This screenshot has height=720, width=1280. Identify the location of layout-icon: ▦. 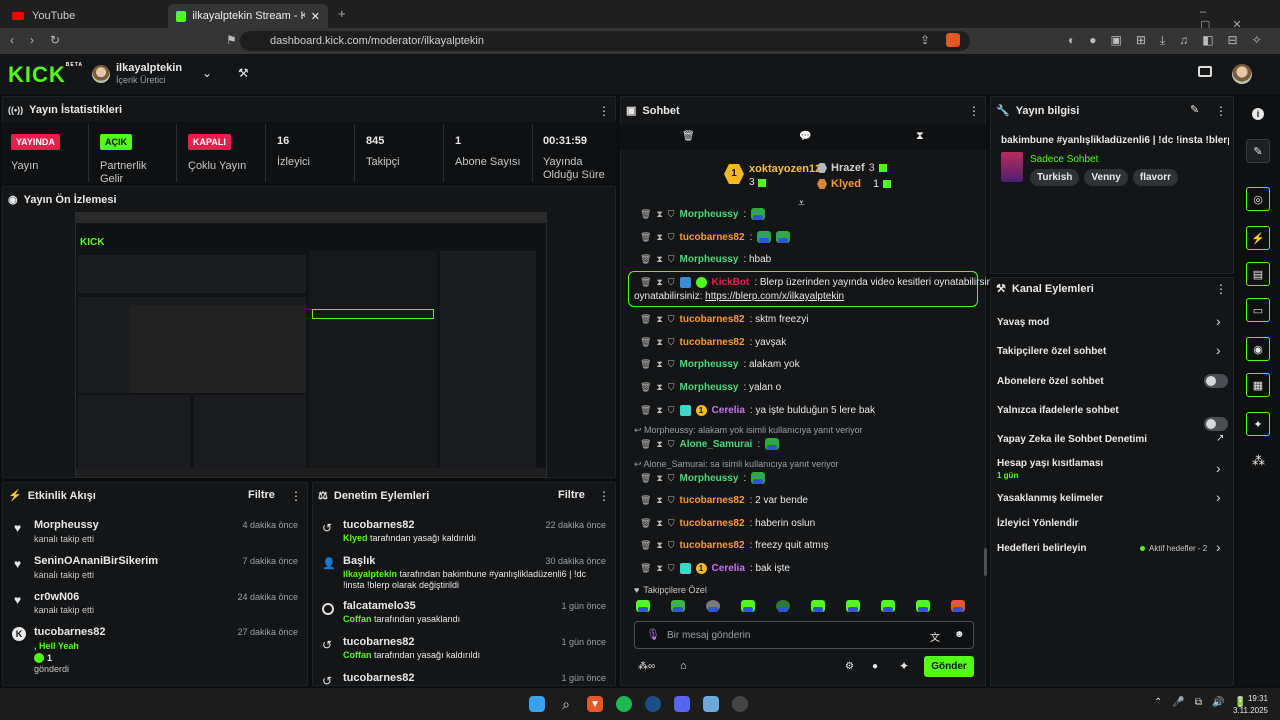
(1258, 385).